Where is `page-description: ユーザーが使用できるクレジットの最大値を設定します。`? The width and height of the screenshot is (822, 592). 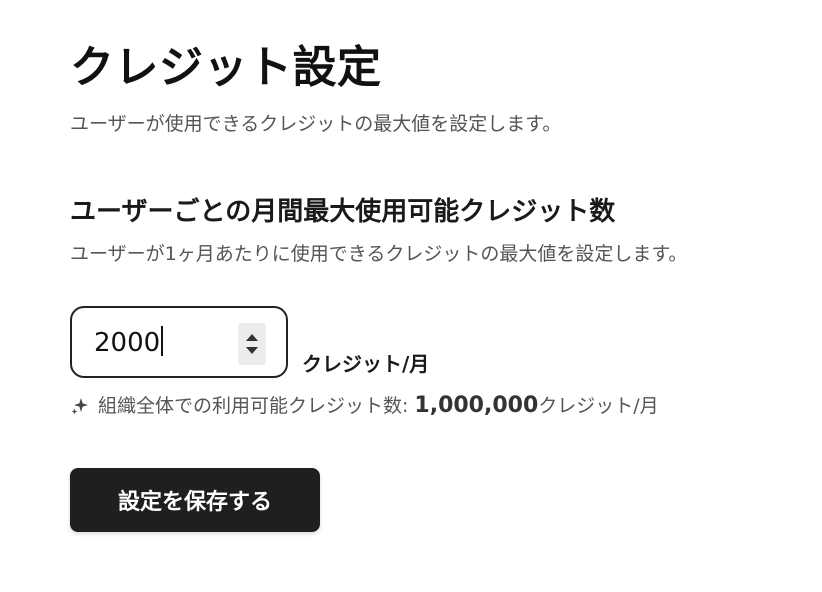
page-description: ユーザーが使用できるクレジットの最大値を設定します。 is located at coordinates (316, 124).